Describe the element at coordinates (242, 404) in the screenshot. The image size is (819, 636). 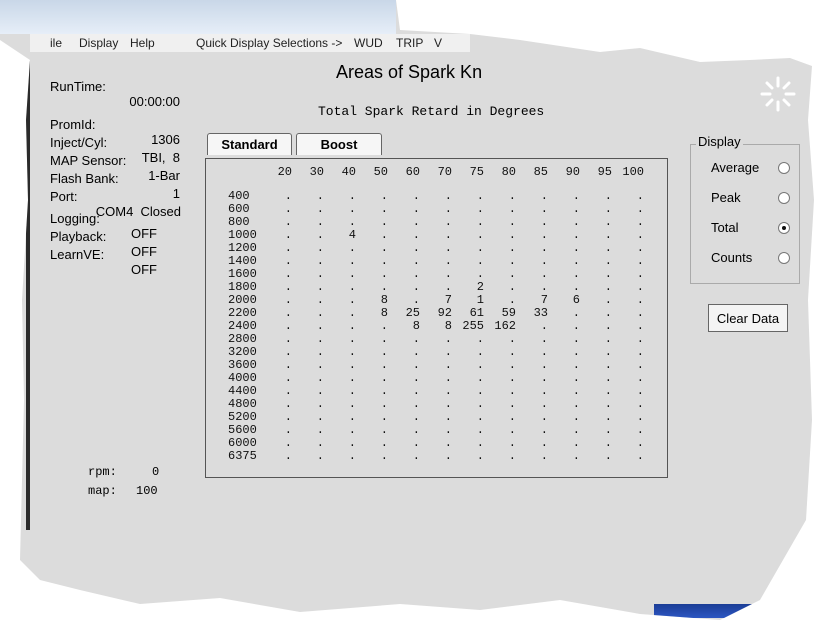
I see `row-header: 4800` at that location.